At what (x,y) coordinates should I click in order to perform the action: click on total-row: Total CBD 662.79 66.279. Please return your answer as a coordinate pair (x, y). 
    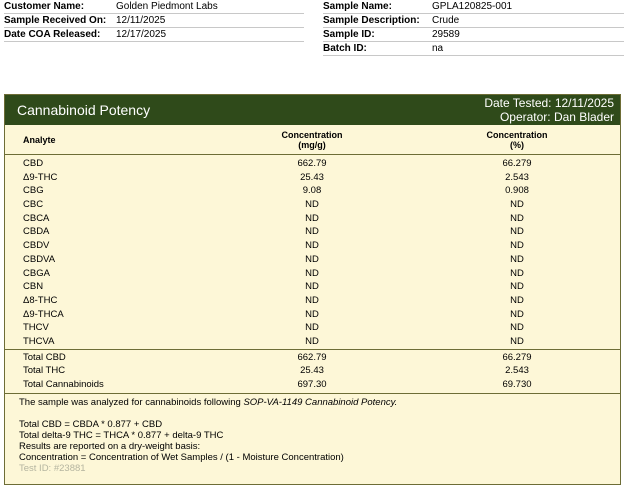
    Looking at the image, I should click on (312, 358).